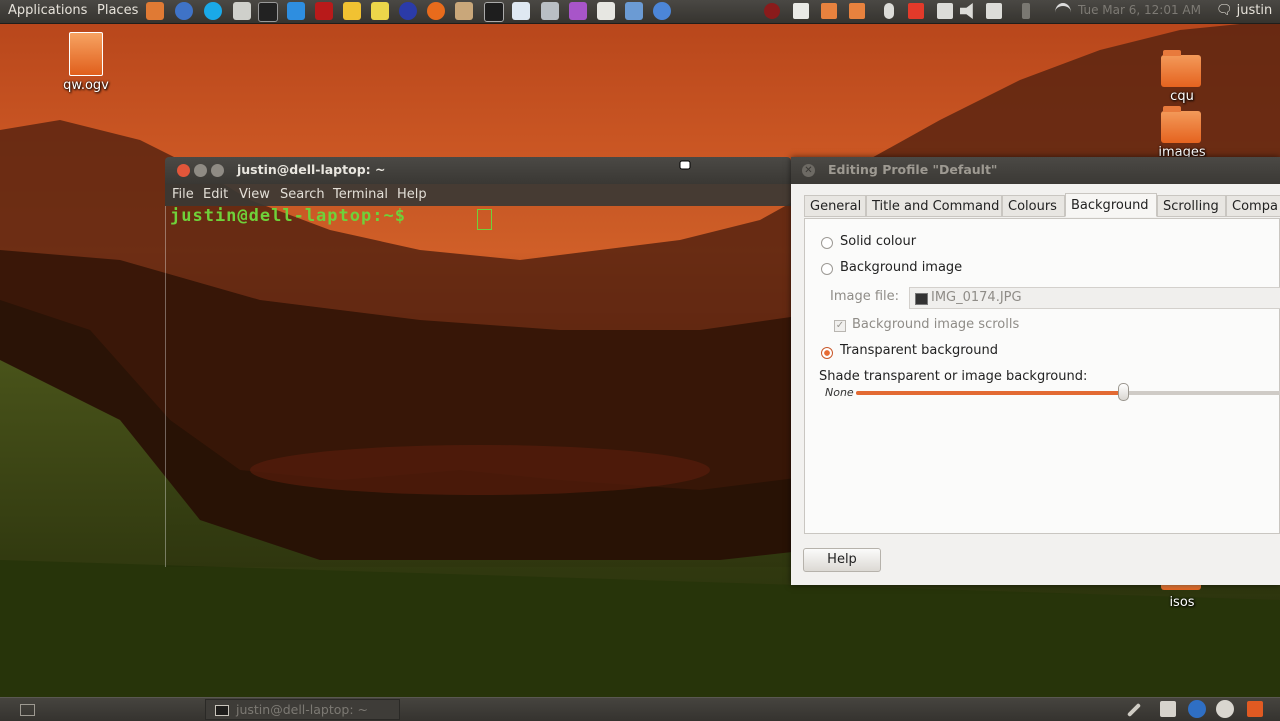 The height and width of the screenshot is (721, 1280). What do you see at coordinates (953, 376) in the screenshot?
I see `shade-label: Shade transparent or image background:` at bounding box center [953, 376].